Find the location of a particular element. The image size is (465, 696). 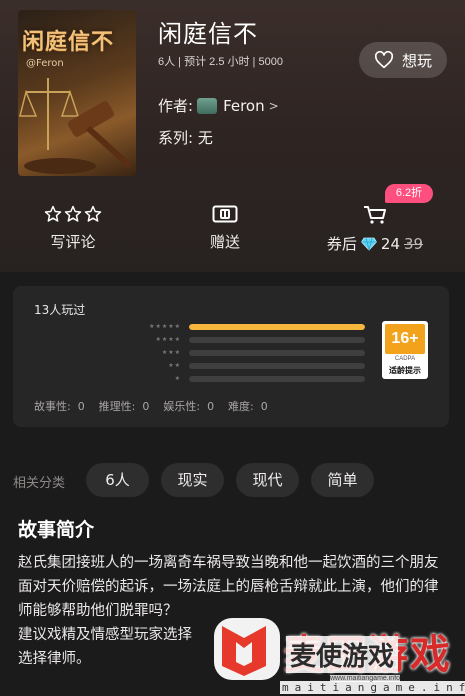

age-rating-badge: 16+ CADPA 适龄提示 is located at coordinates (405, 350).